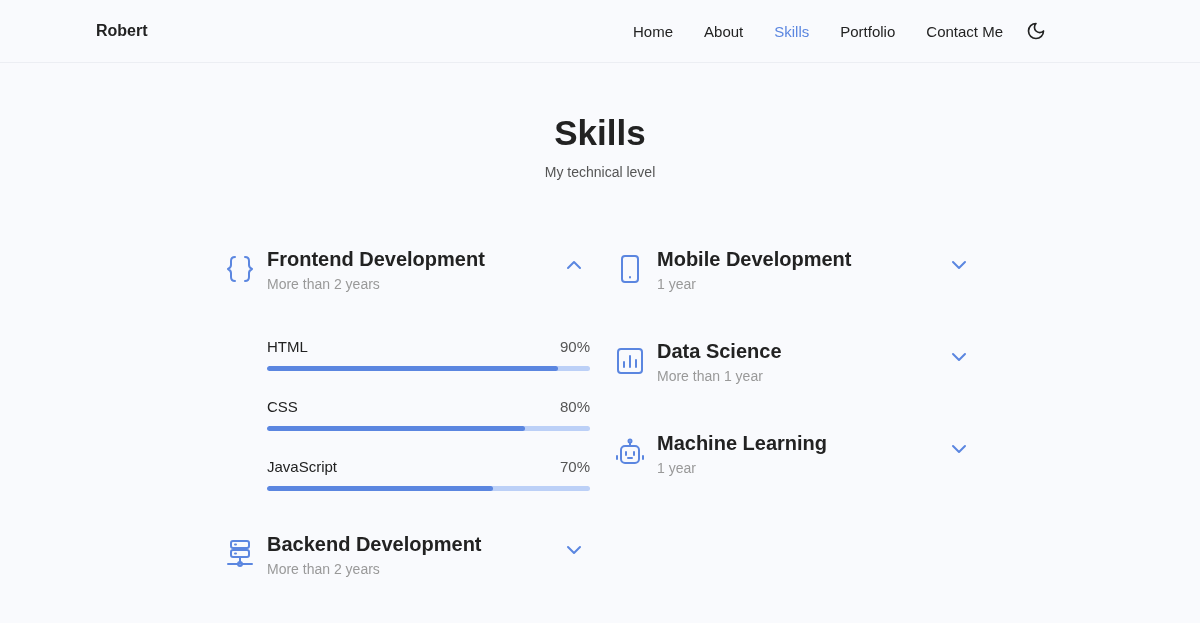  I want to click on section-title: Skills, so click(600, 133).